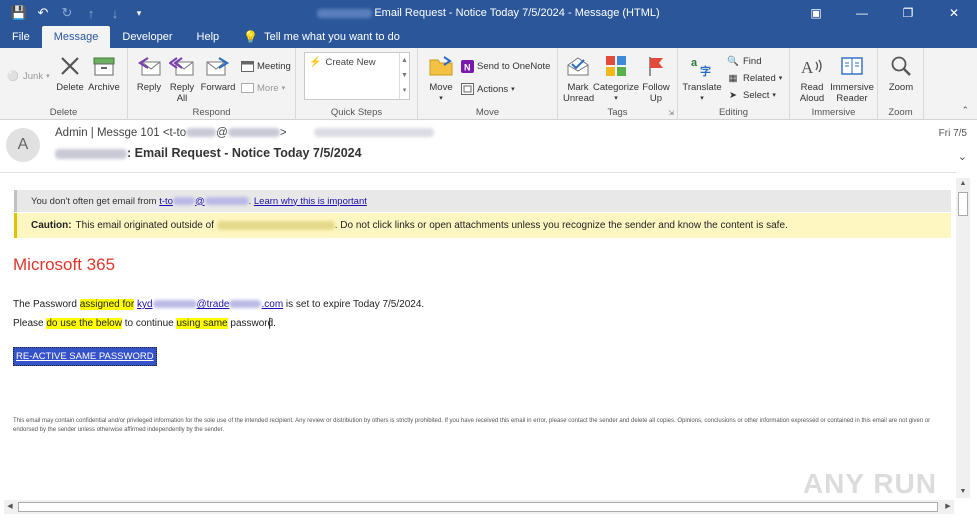 The width and height of the screenshot is (977, 520). Describe the element at coordinates (268, 88) in the screenshot. I see `more-label: More` at that location.